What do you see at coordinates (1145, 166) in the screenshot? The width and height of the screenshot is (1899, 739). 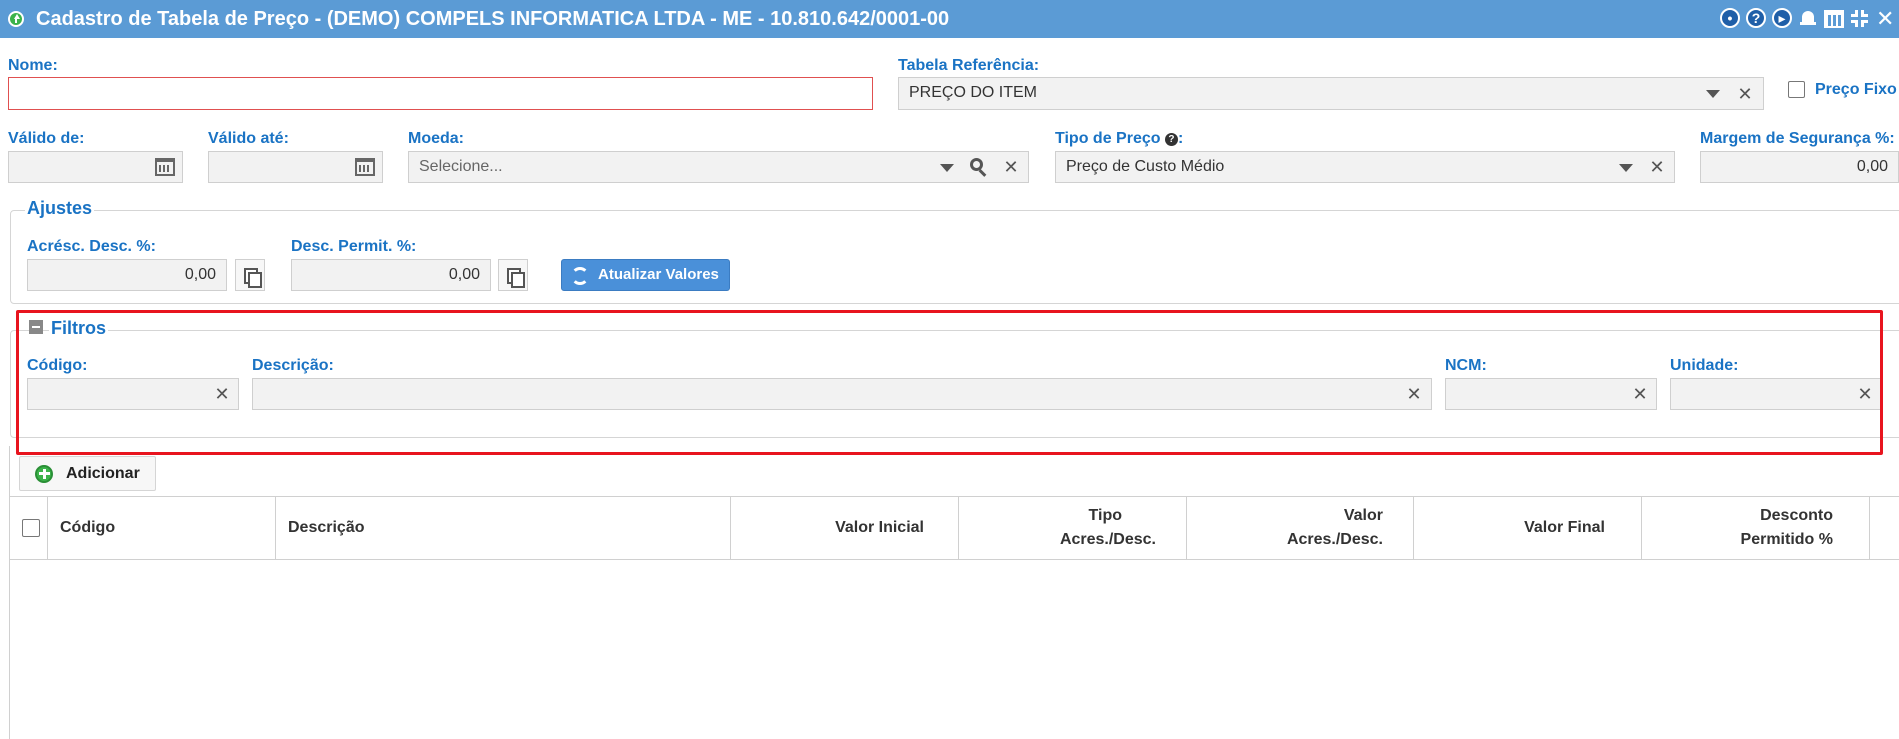 I see `tipo-preco-value: Preço de Custo Médio` at bounding box center [1145, 166].